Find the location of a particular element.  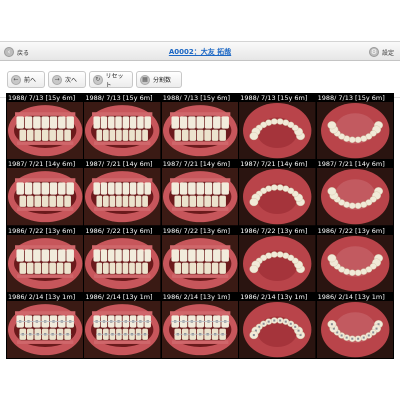

reset-icon: ↻ is located at coordinates (98, 79).